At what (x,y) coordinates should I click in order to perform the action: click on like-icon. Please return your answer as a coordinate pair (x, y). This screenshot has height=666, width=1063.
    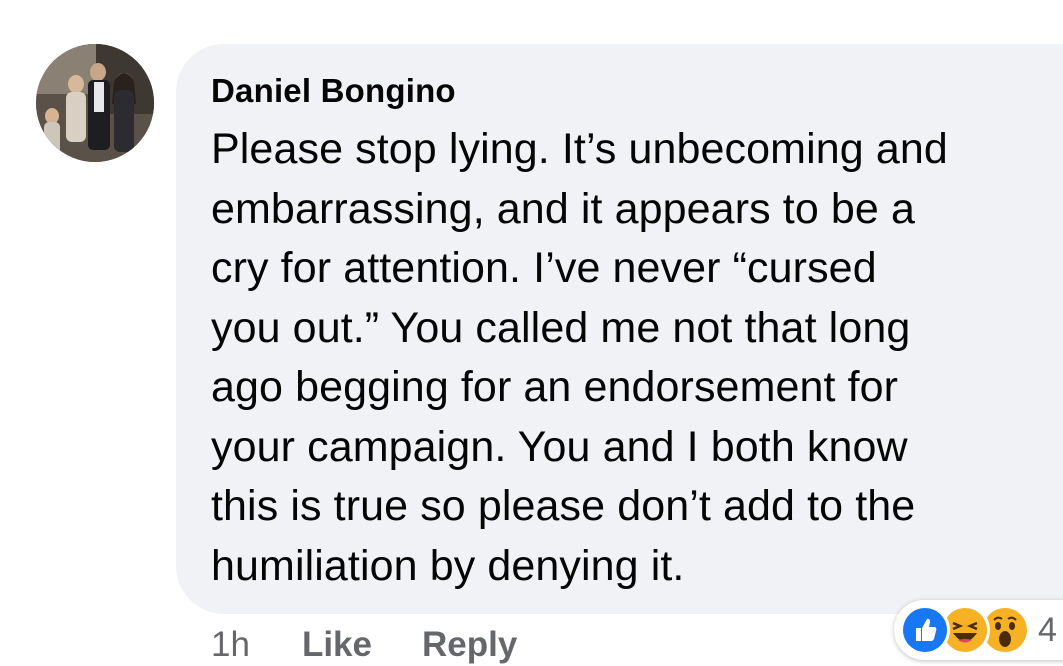
    Looking at the image, I should click on (925, 630).